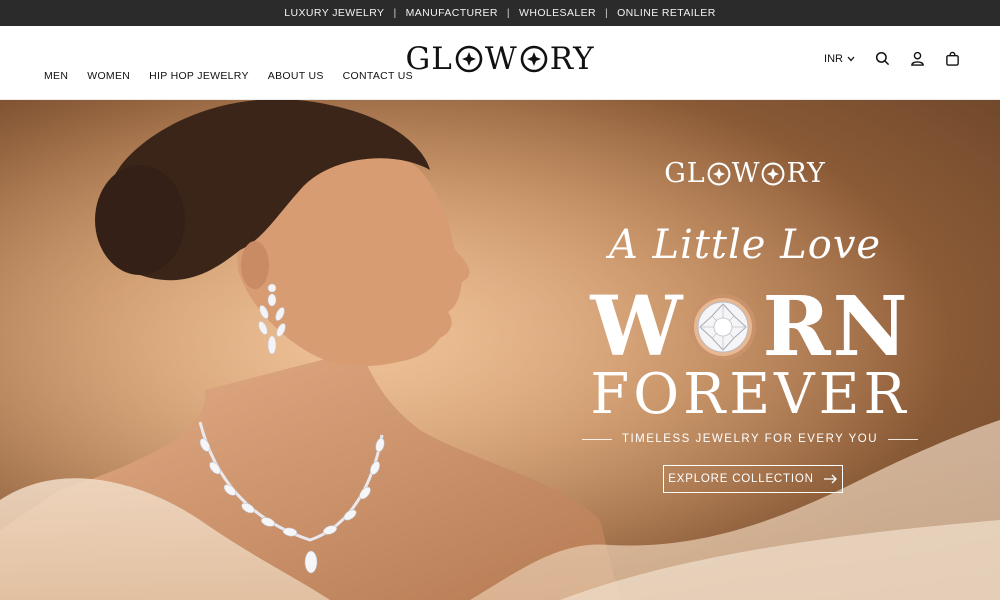 Image resolution: width=1000 pixels, height=600 pixels. What do you see at coordinates (741, 479) in the screenshot?
I see `cta-label: EXPLORE COLLECTION` at bounding box center [741, 479].